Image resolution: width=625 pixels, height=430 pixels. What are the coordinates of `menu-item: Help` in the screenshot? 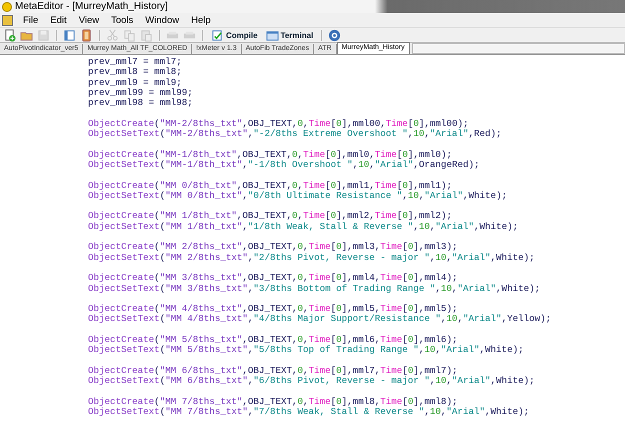 It's located at (201, 20).